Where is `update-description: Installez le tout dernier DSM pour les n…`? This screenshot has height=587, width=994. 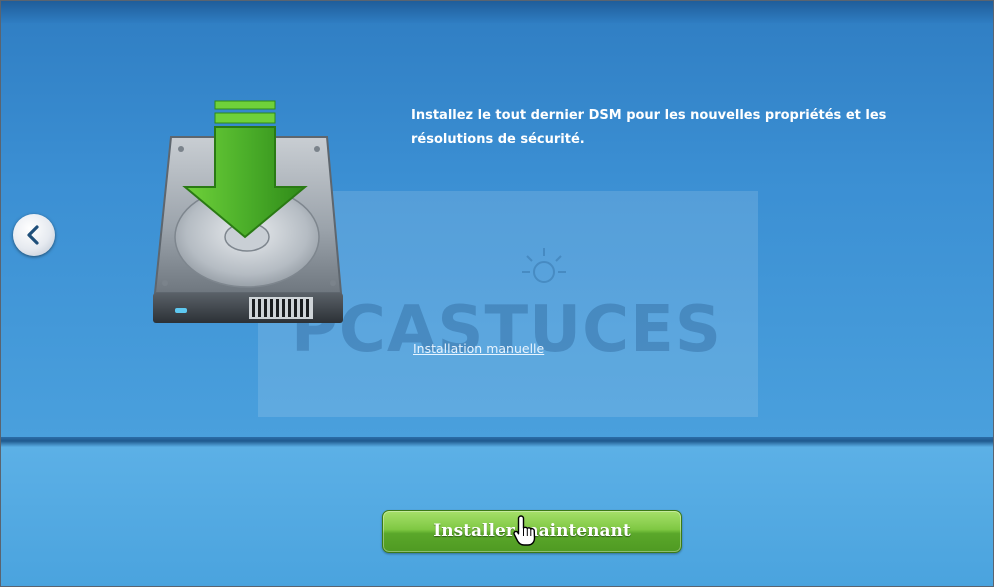
update-description: Installez le tout dernier DSM pour les n… is located at coordinates (681, 128).